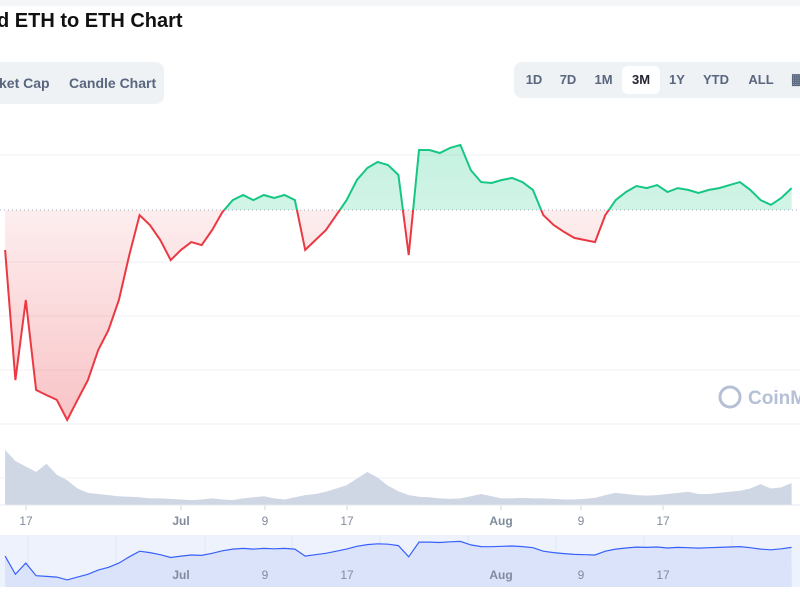 The width and height of the screenshot is (800, 600). I want to click on x-tick-label: Jul, so click(180, 521).